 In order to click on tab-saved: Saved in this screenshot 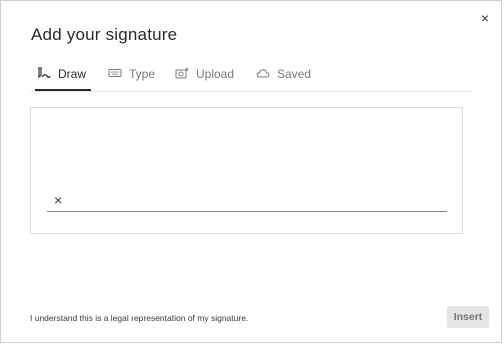, I will do `click(283, 76)`.